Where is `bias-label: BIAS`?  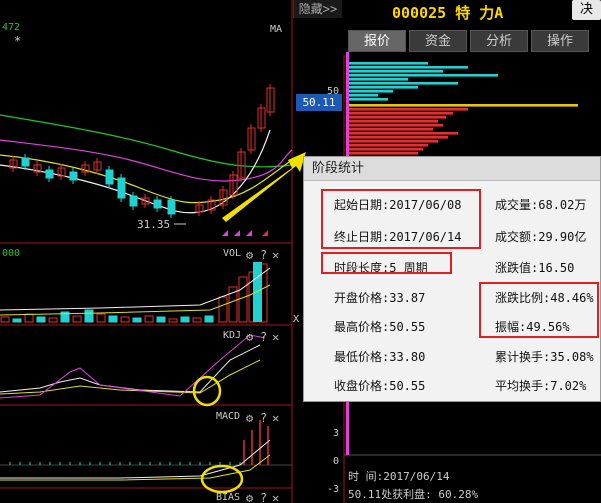
bias-label: BIAS is located at coordinates (228, 497).